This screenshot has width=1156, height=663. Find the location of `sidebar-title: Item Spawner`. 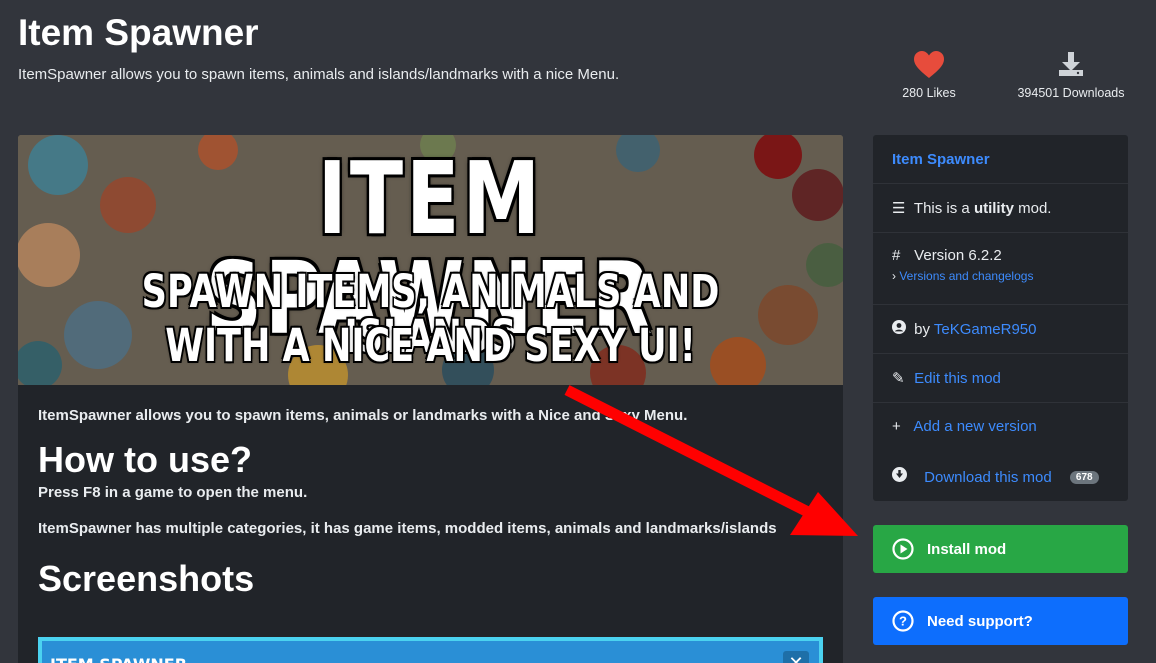

sidebar-title: Item Spawner is located at coordinates (1000, 159).